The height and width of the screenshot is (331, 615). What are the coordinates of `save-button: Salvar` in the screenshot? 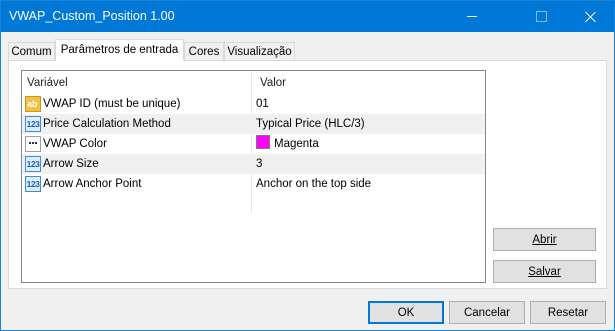 It's located at (544, 271).